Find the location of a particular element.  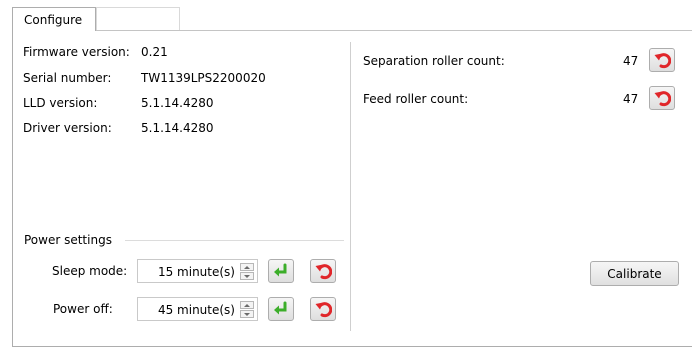

sleep-mode-reset-button is located at coordinates (323, 271).